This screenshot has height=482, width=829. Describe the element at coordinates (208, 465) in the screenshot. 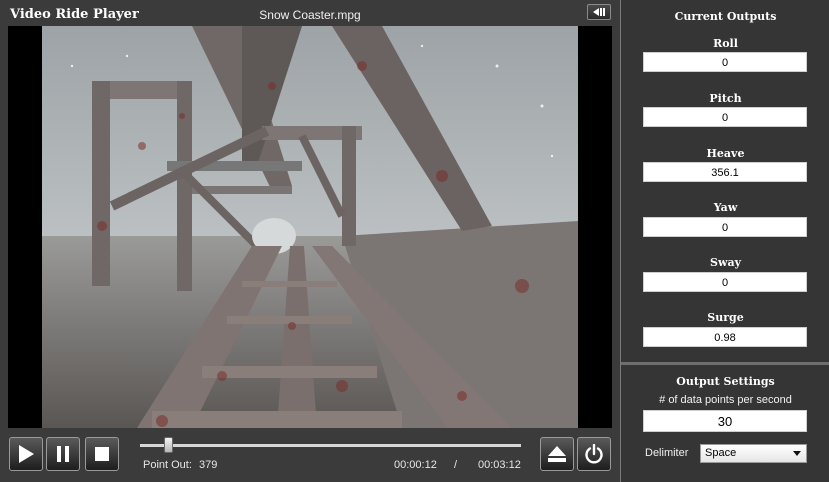

I see `point-out-value: 379` at that location.